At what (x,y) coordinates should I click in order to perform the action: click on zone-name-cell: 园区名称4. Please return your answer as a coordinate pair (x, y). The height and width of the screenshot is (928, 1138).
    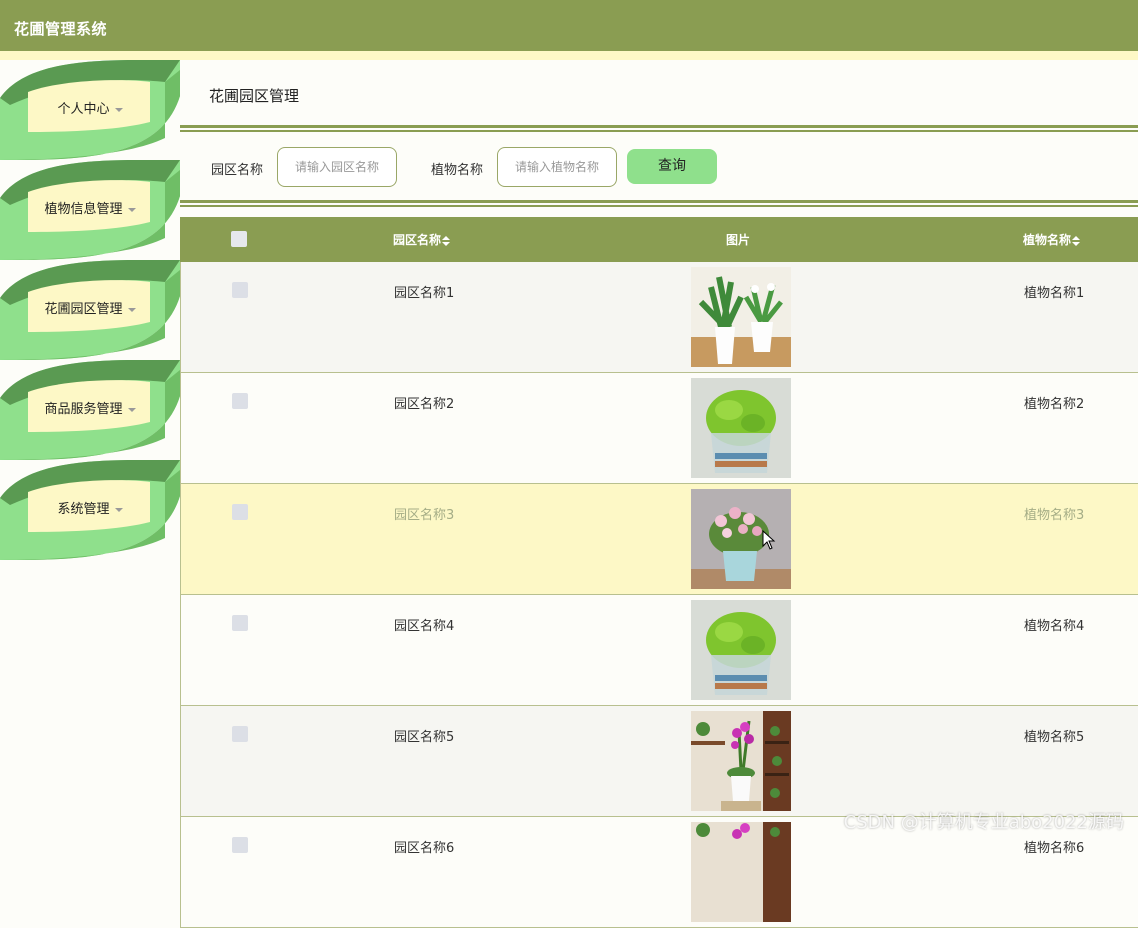
    Looking at the image, I should click on (424, 624).